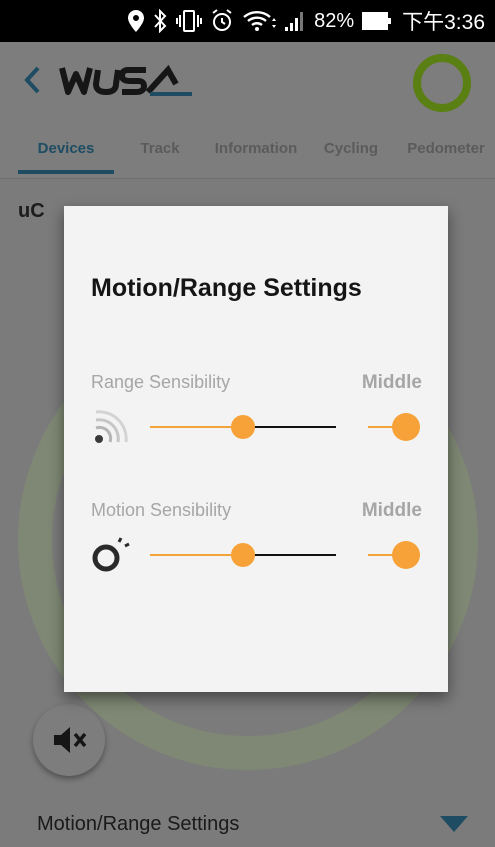  Describe the element at coordinates (161, 382) in the screenshot. I see `range-sensibility-label: Range Sensibility` at that location.